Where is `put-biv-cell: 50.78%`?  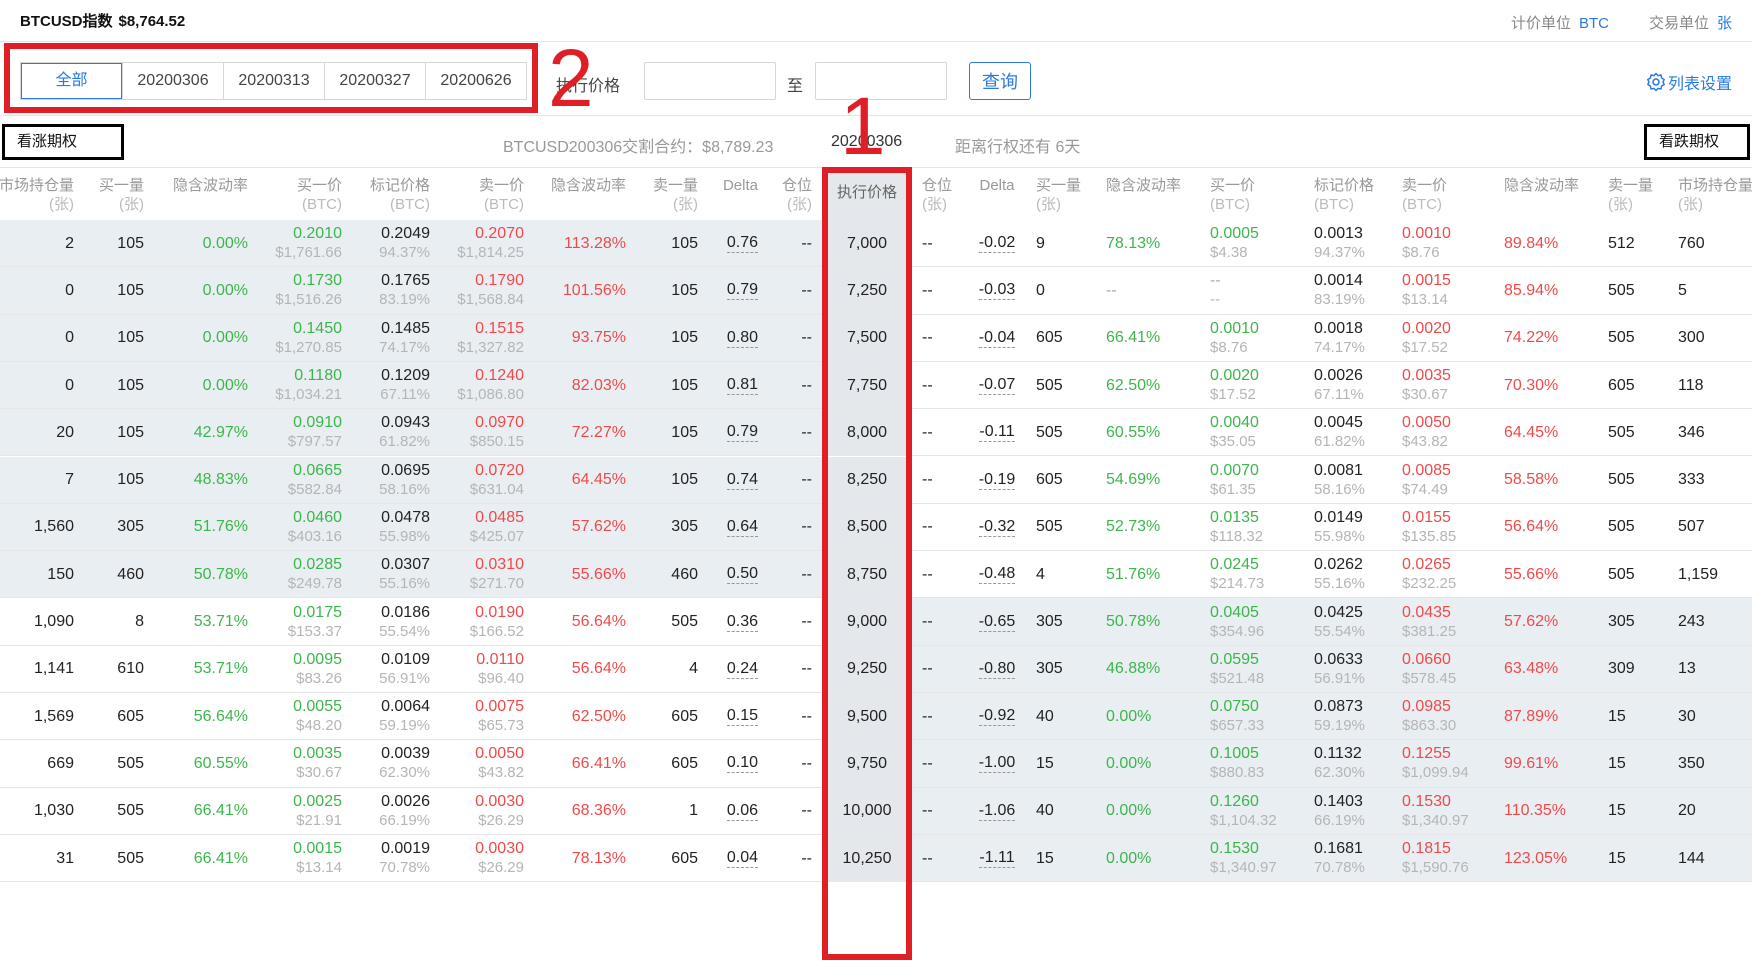 put-biv-cell: 50.78% is located at coordinates (1151, 621).